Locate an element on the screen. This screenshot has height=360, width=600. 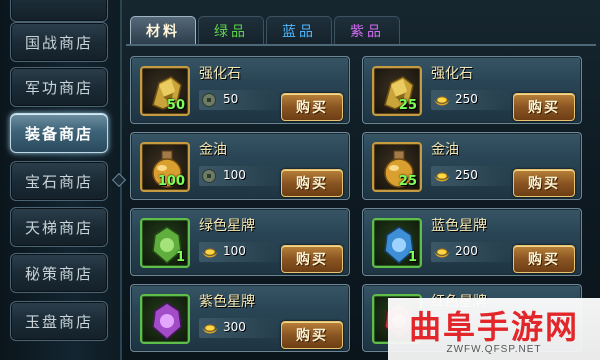
shop-item-card: 25 强化石 250 购买 is located at coordinates (472, 90).